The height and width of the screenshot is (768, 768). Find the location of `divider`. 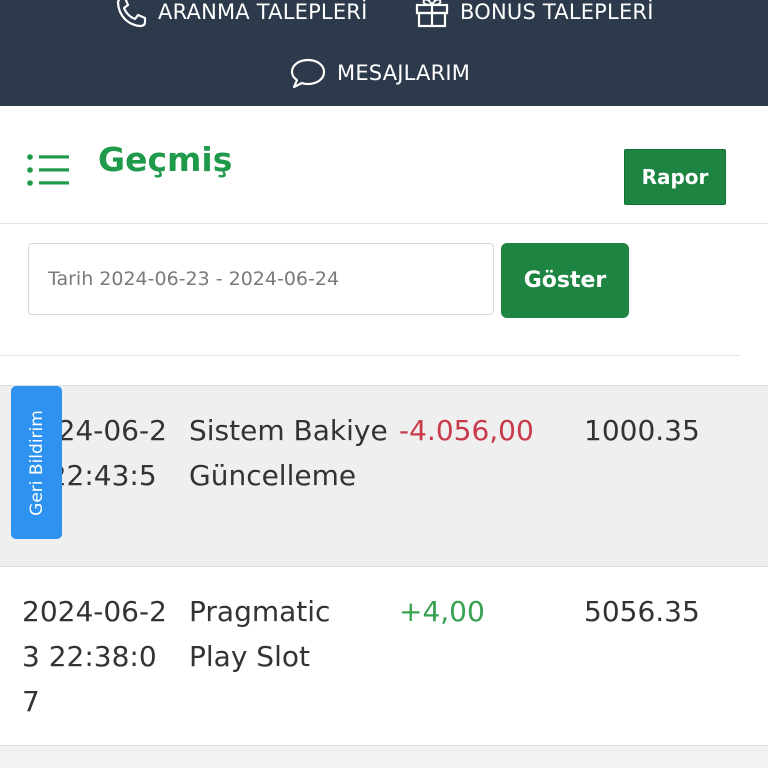

divider is located at coordinates (370, 355).